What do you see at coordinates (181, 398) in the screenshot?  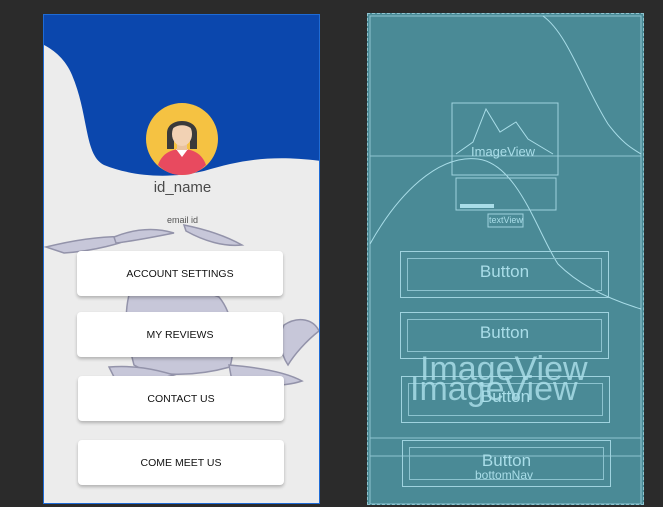 I see `contact-us-button: CONTACT US` at bounding box center [181, 398].